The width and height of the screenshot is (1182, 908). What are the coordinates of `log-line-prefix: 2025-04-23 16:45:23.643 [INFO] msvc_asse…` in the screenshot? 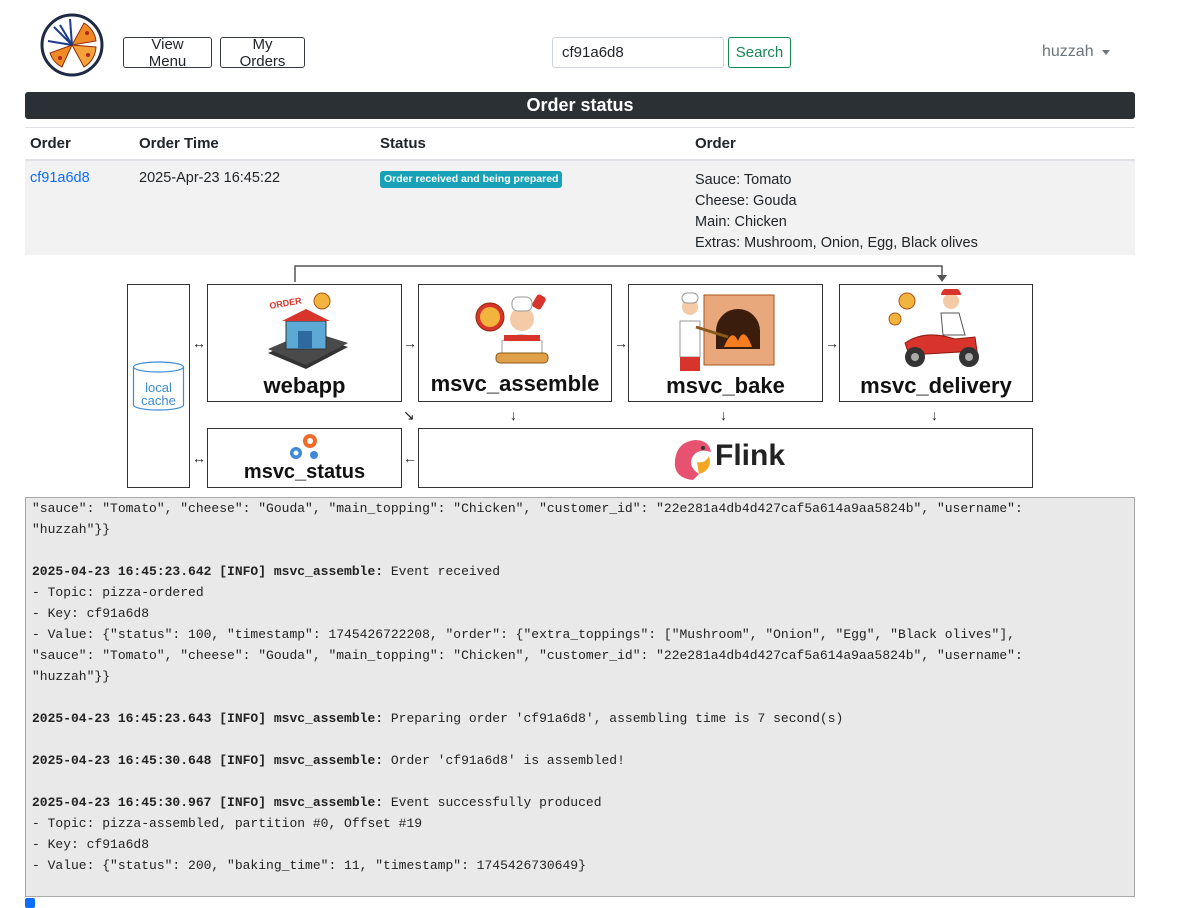 It's located at (208, 718).